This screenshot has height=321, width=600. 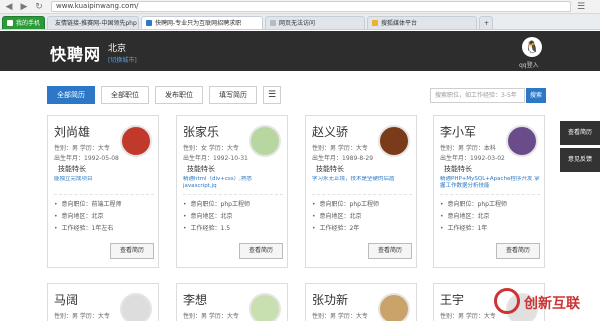 What do you see at coordinates (468, 148) in the screenshot?
I see `candidate-info: 性别：男 学历：本科` at bounding box center [468, 148].